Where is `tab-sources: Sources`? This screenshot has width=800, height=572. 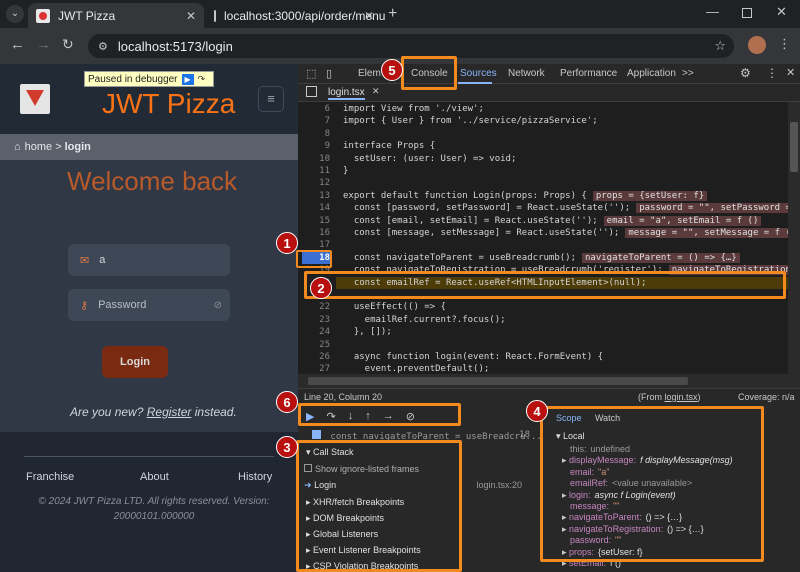 tab-sources: Sources is located at coordinates (478, 73).